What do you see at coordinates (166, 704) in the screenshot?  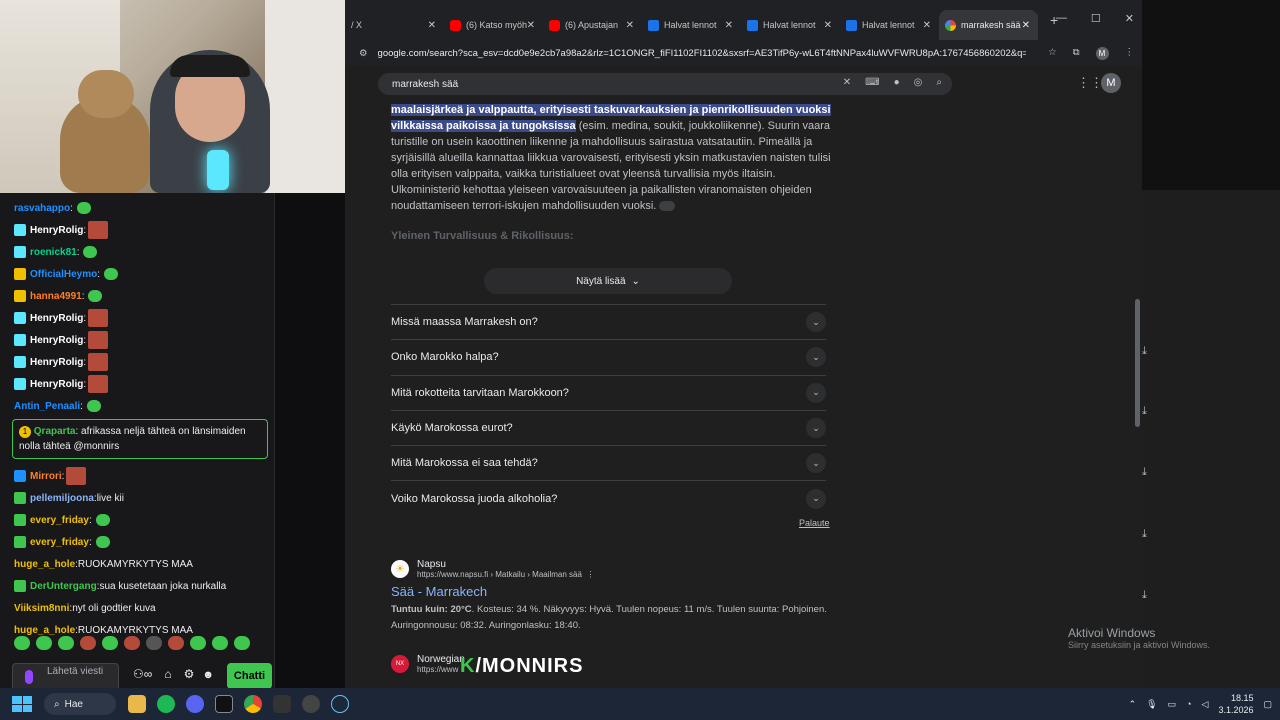 I see `spotify-icon` at bounding box center [166, 704].